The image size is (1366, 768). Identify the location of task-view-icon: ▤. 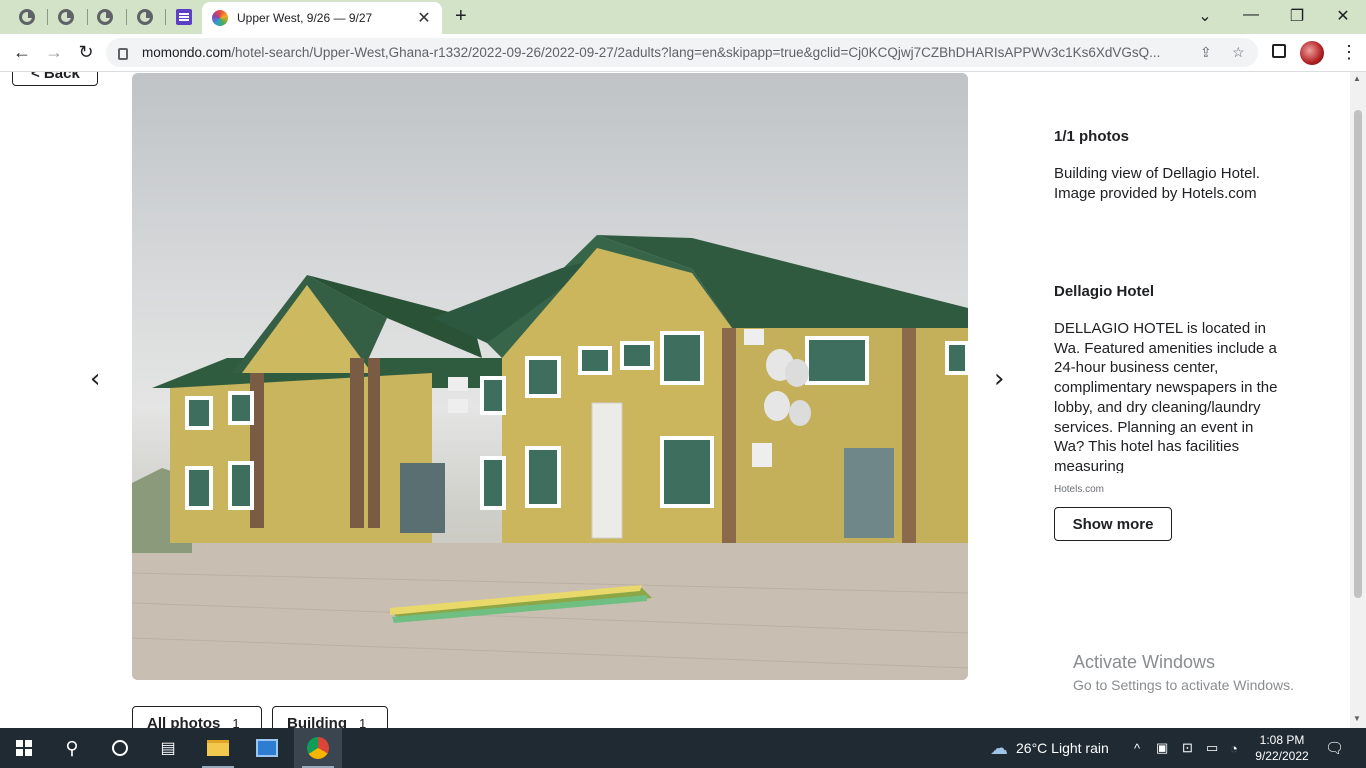
(168, 748).